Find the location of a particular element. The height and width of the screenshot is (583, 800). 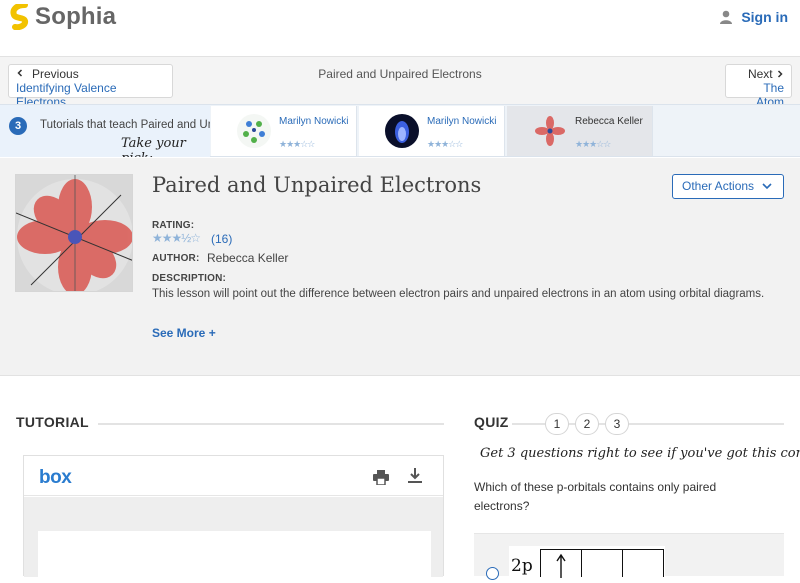

tutorial-author: Rebecca Keller is located at coordinates (609, 121).